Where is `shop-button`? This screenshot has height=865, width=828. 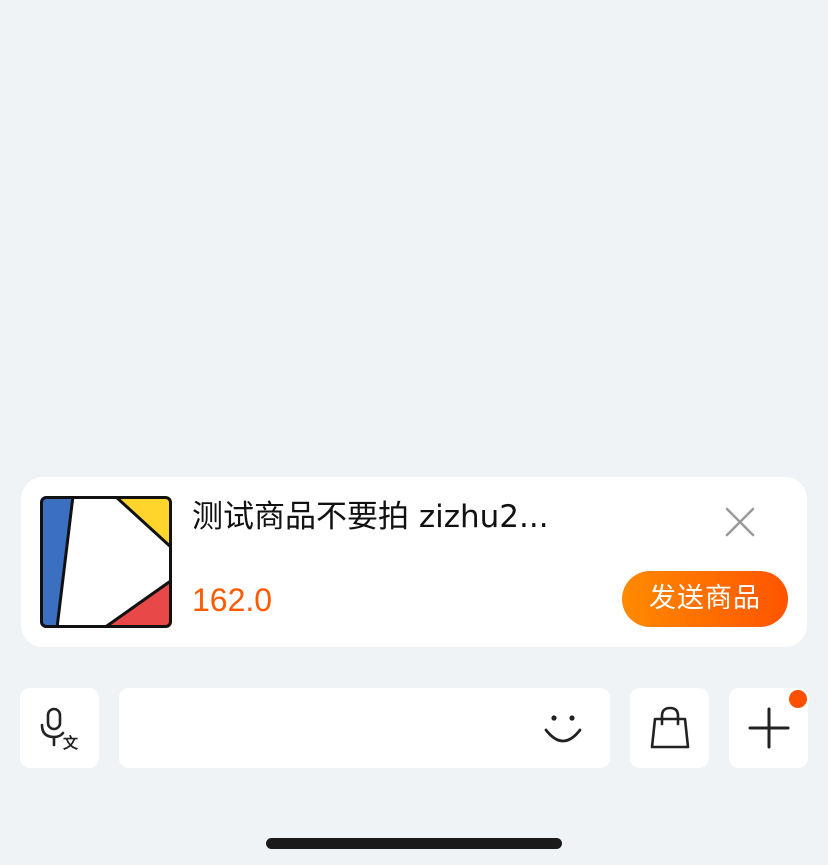
shop-button is located at coordinates (669, 728).